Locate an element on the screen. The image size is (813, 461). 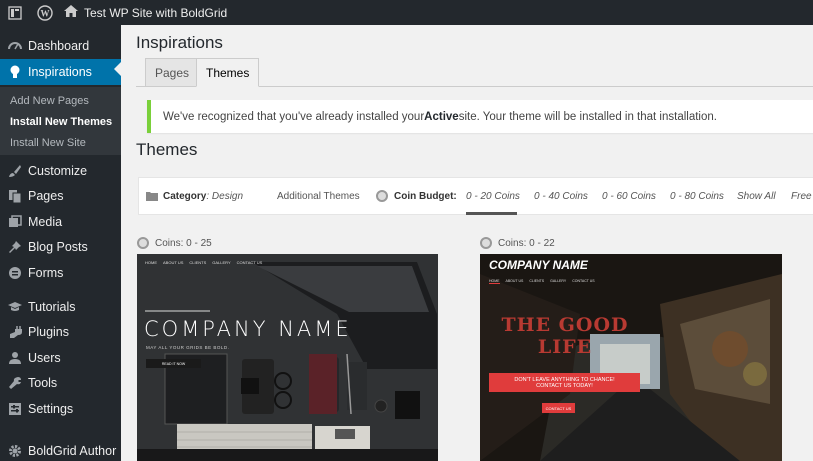
theme-read-button: READ IT NOW is located at coordinates (173, 363).